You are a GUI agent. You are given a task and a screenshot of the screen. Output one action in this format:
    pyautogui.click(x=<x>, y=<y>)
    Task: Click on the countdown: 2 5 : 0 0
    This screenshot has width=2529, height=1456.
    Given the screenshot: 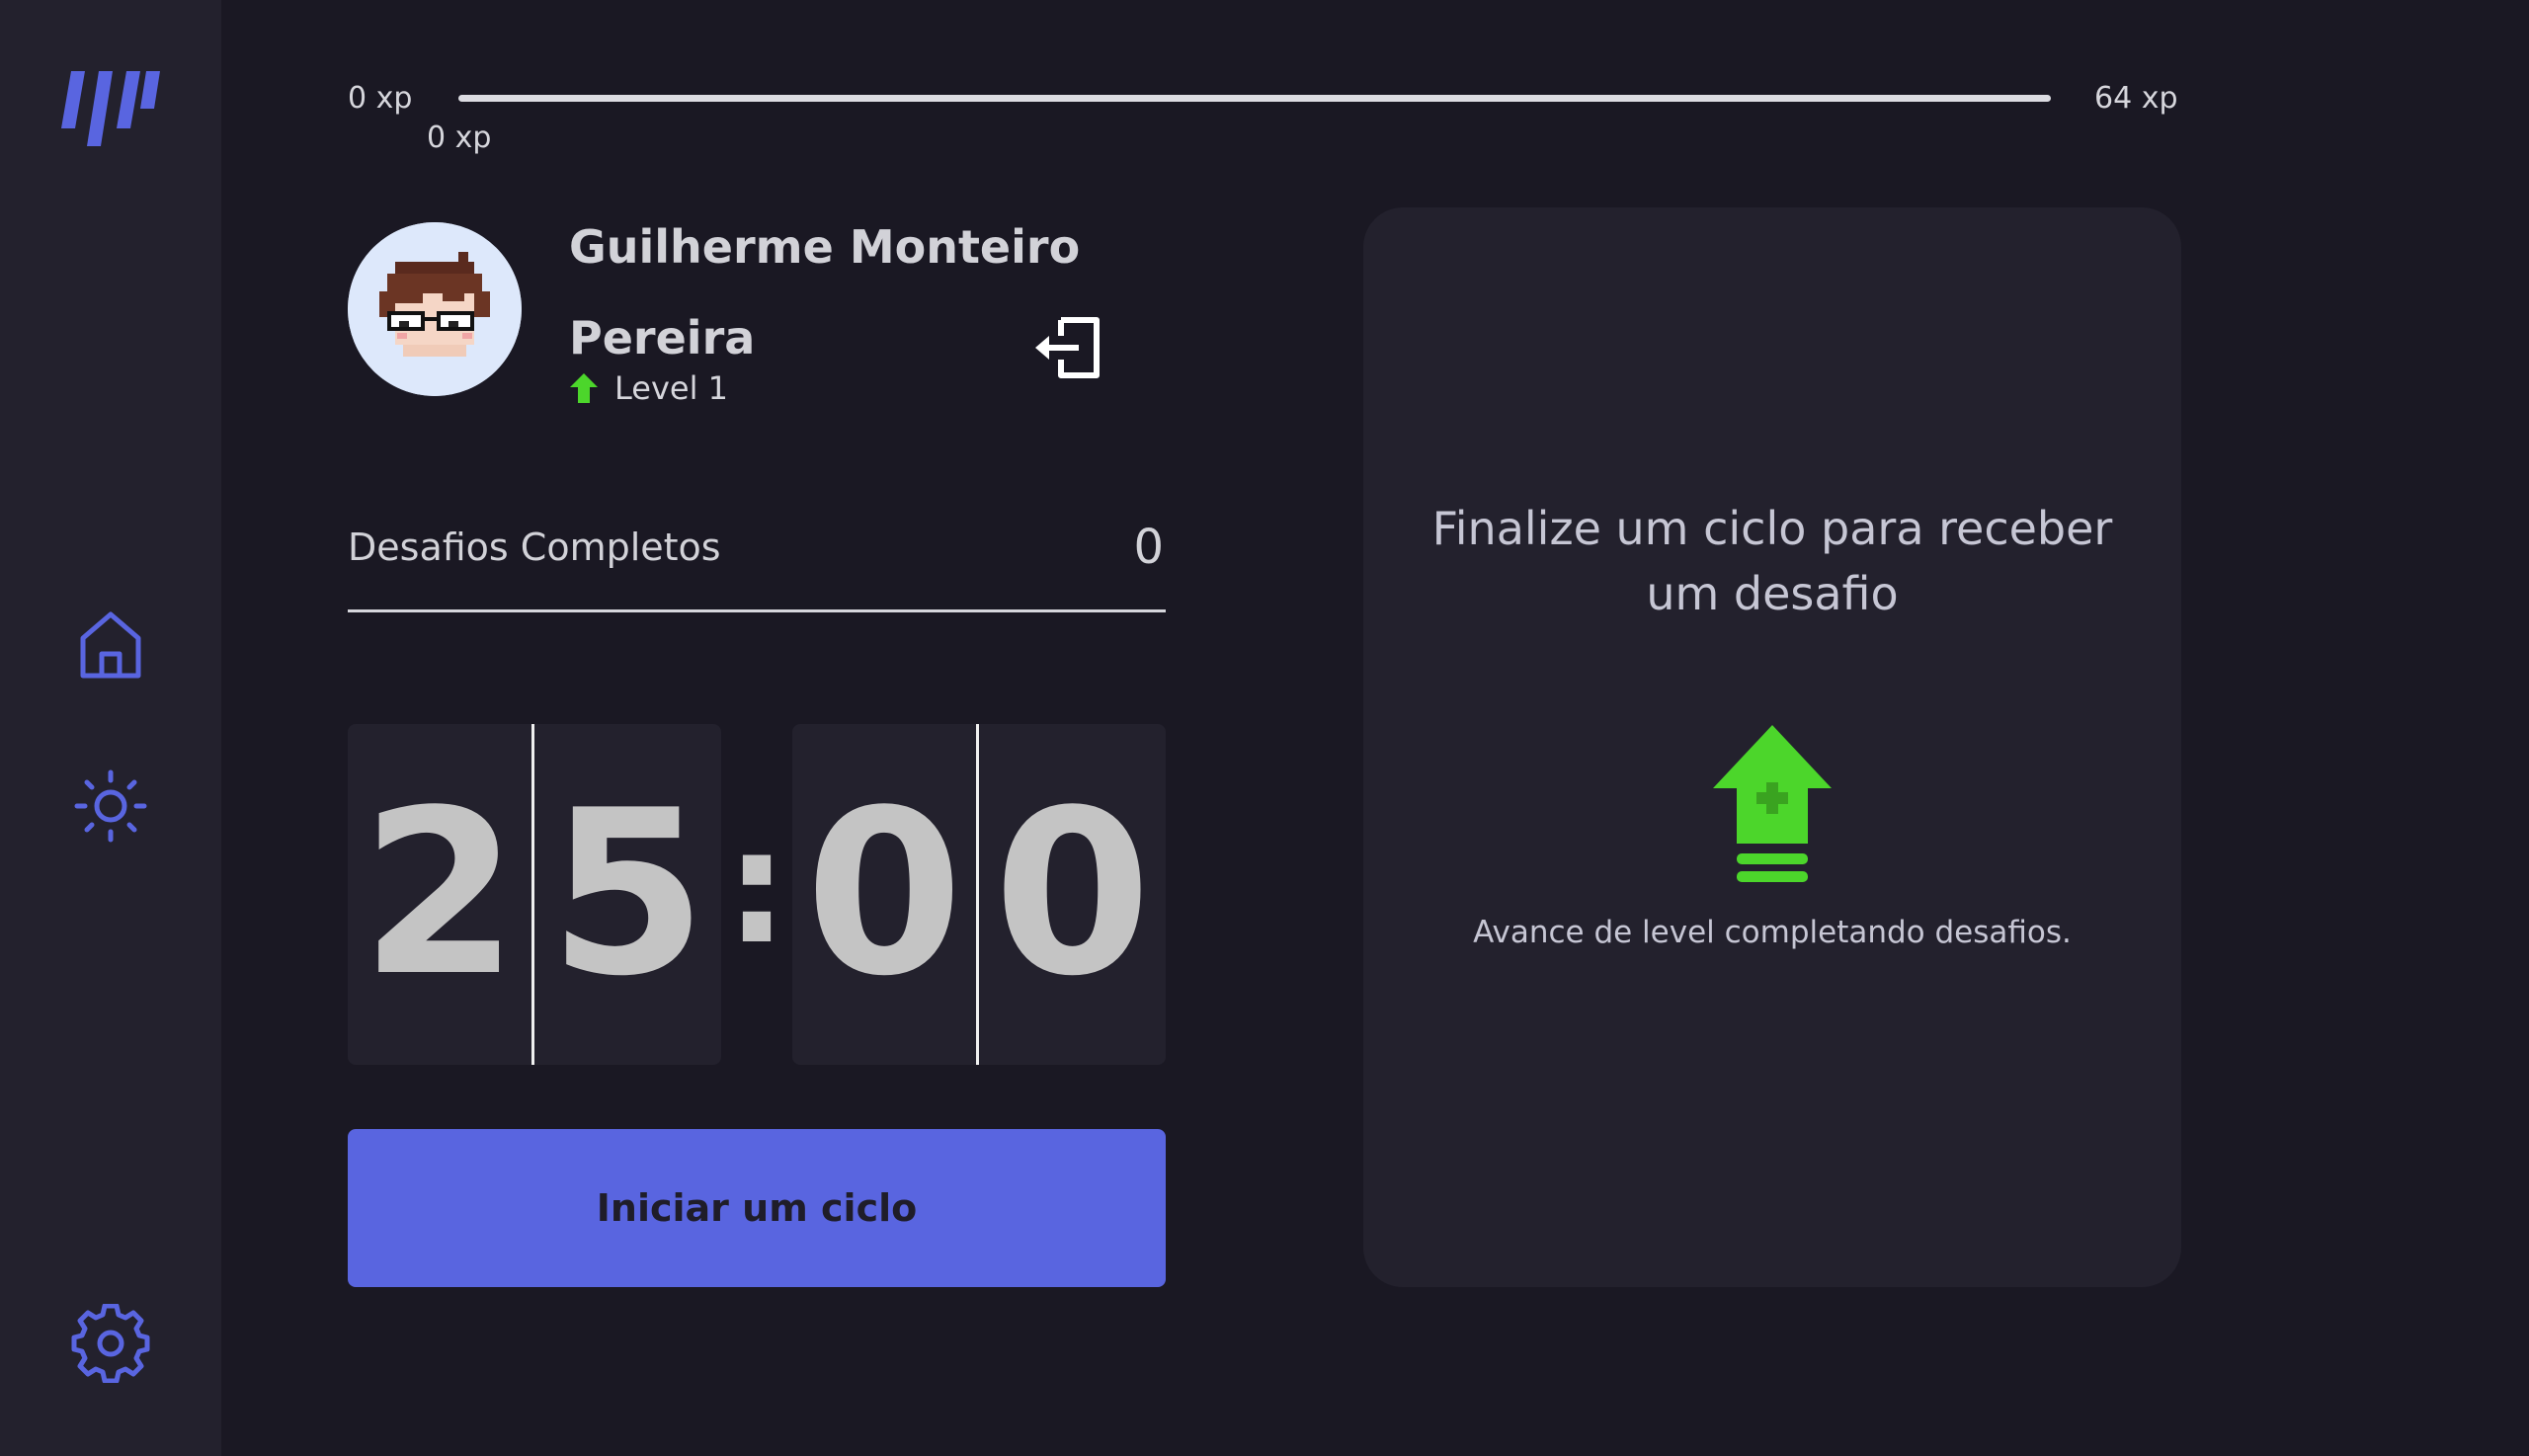 What is the action you would take?
    pyautogui.click(x=757, y=894)
    